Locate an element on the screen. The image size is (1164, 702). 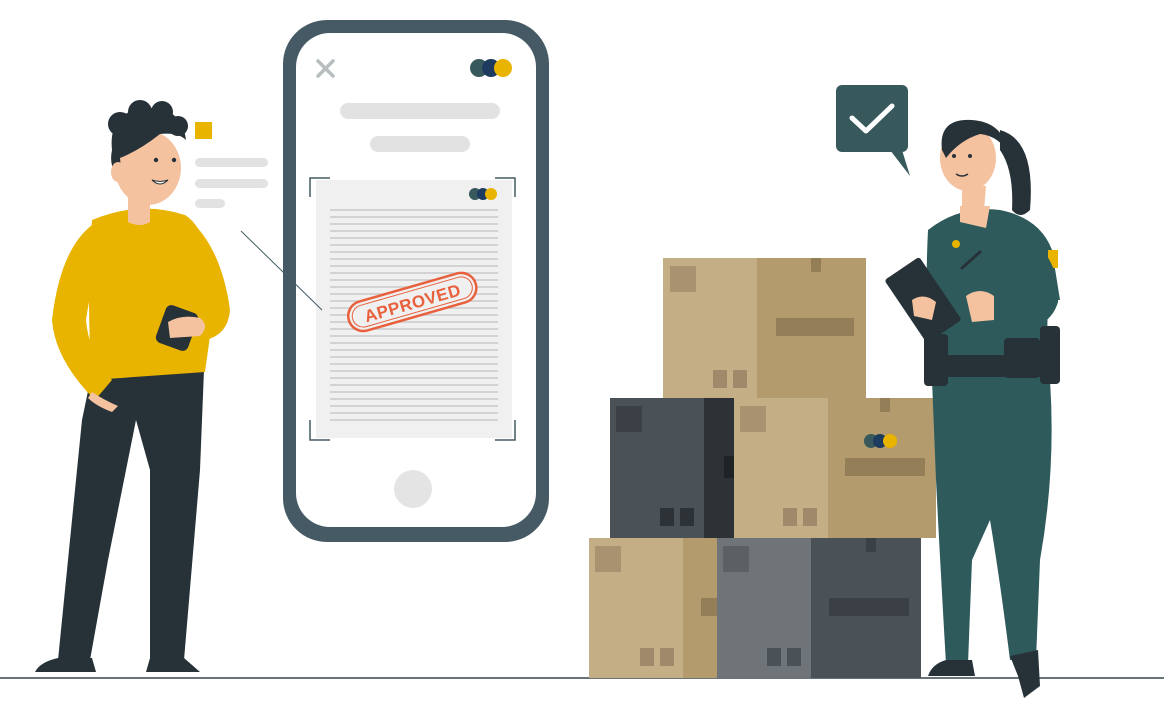
box-middle-right is located at coordinates (835, 468).